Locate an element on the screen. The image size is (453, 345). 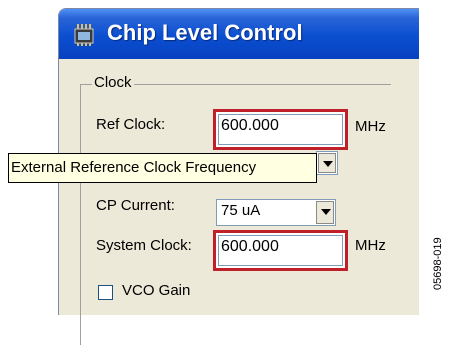
system-clock-highlight: 600.000 is located at coordinates (280, 250).